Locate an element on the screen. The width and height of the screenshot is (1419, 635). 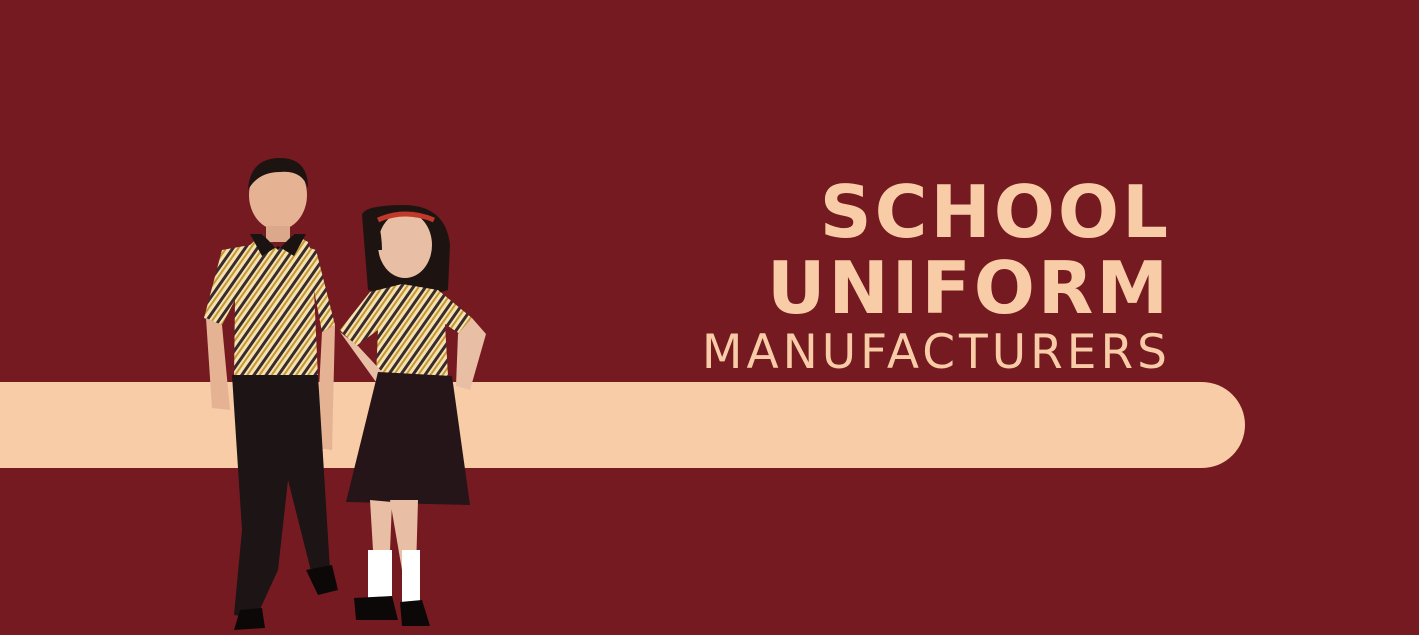
headline-manufacturers: MANUFACTURERS is located at coordinates (936, 352).